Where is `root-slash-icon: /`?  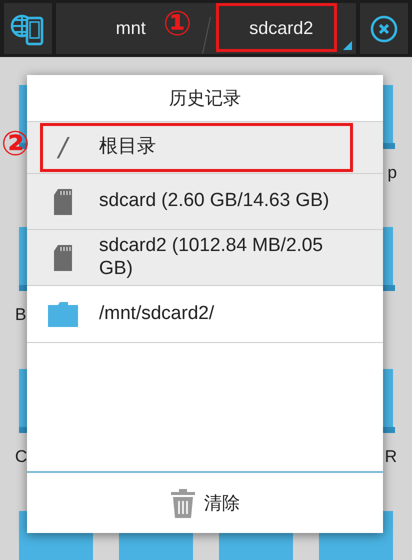 root-slash-icon: / is located at coordinates (63, 147).